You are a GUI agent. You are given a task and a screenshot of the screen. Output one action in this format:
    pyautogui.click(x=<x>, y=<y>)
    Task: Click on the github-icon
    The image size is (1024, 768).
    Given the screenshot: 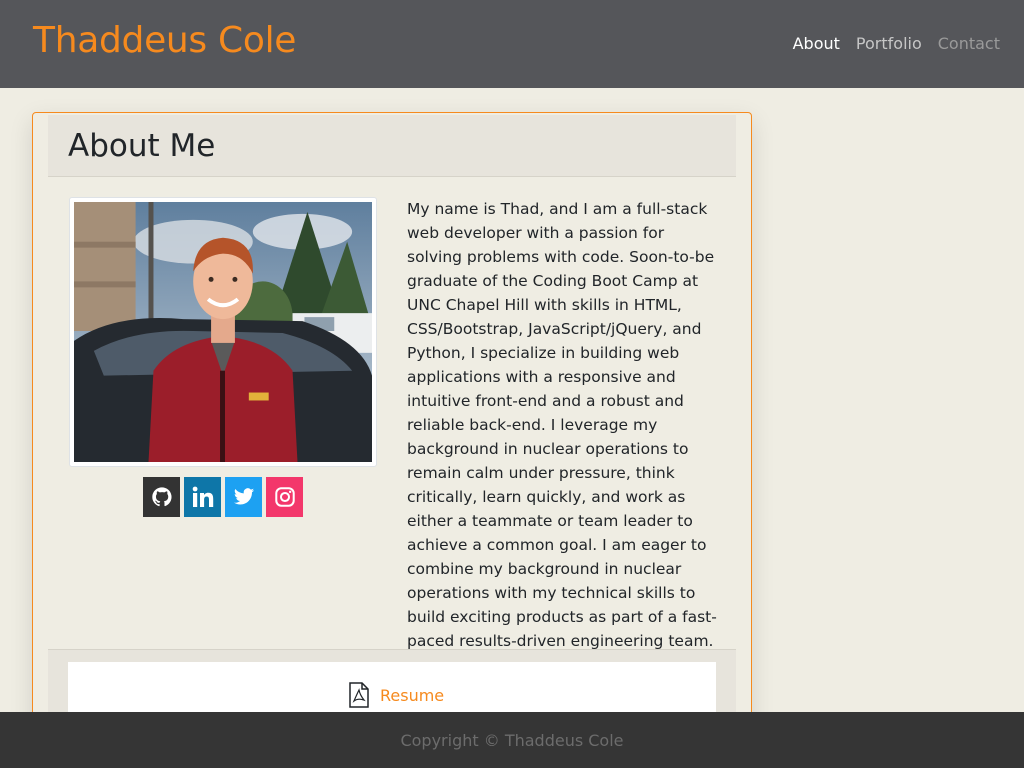 What is the action you would take?
    pyautogui.click(x=161, y=497)
    